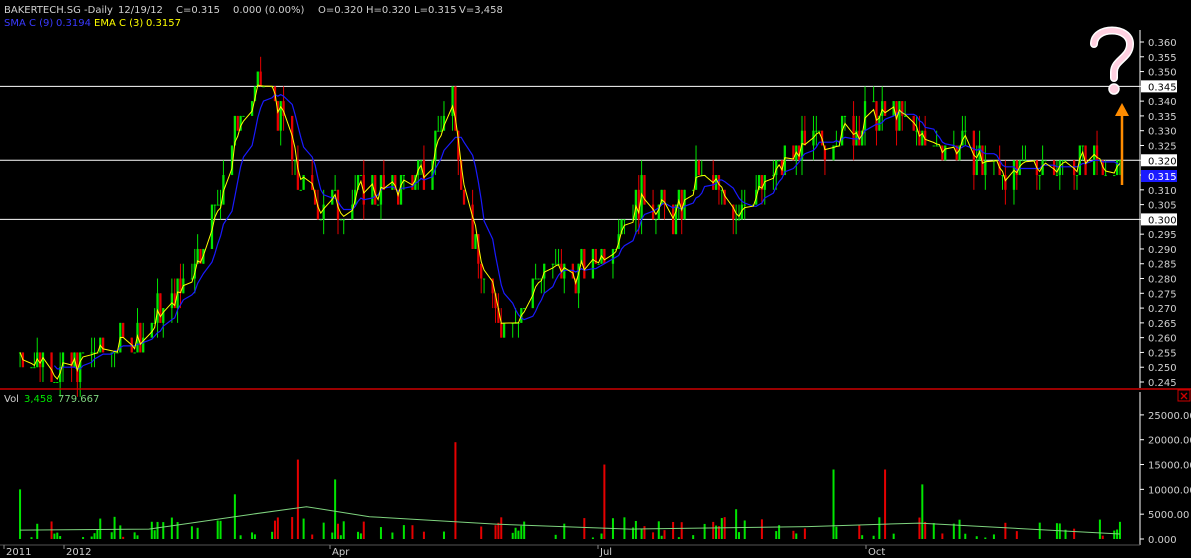 The height and width of the screenshot is (558, 1191). What do you see at coordinates (18, 552) in the screenshot?
I see `time-tick-label: 2011` at bounding box center [18, 552].